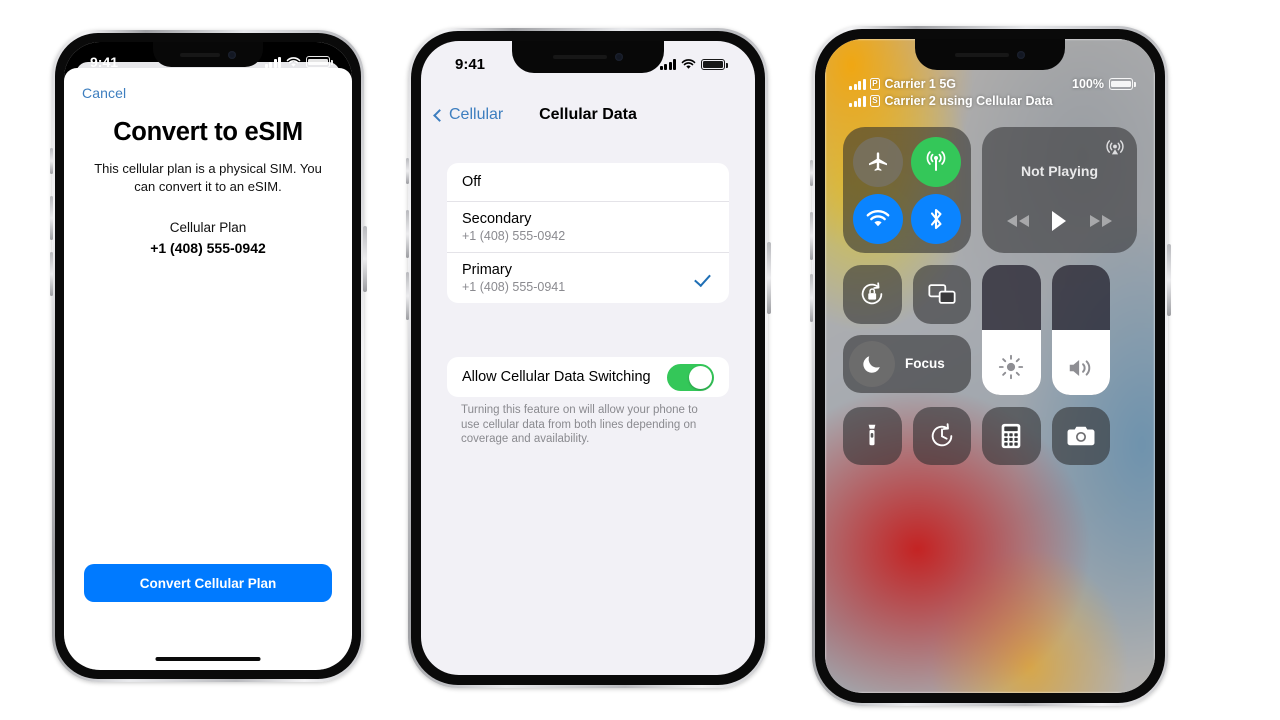  I want to click on rotation-lock-button, so click(872, 294).